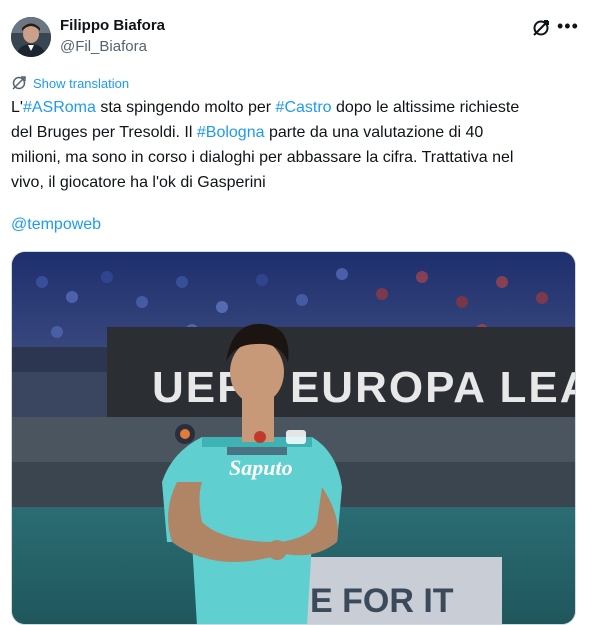  What do you see at coordinates (425, 107) in the screenshot?
I see `text-fragment: dopo le altissime richieste` at bounding box center [425, 107].